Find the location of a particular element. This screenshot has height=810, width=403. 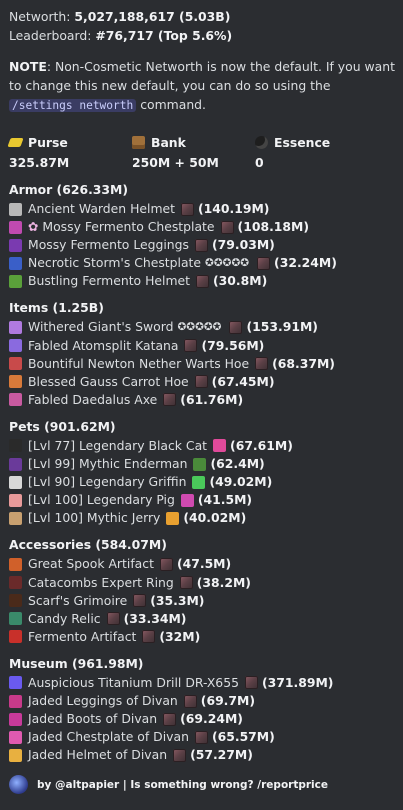

list-item: Scarf's Grimoire (35.3M) is located at coordinates (202, 601).